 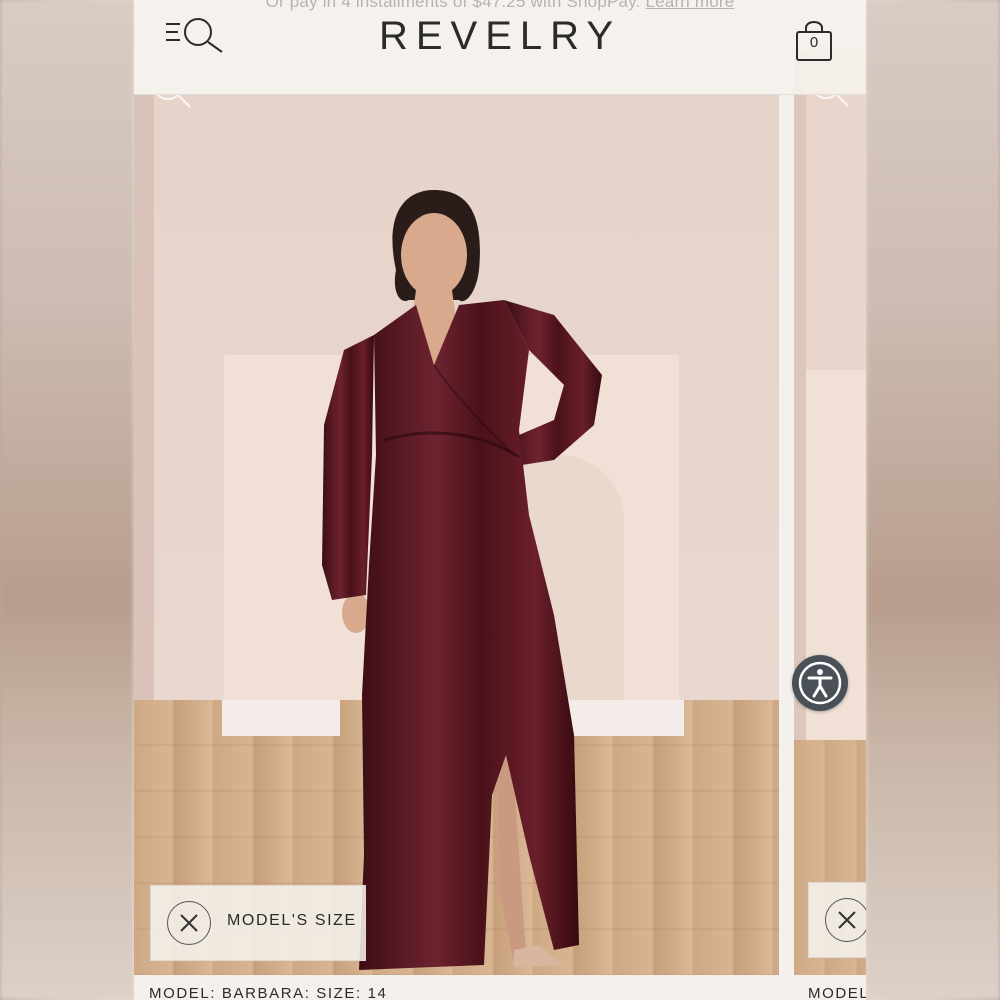 What do you see at coordinates (189, 923) in the screenshot?
I see `close-icon` at bounding box center [189, 923].